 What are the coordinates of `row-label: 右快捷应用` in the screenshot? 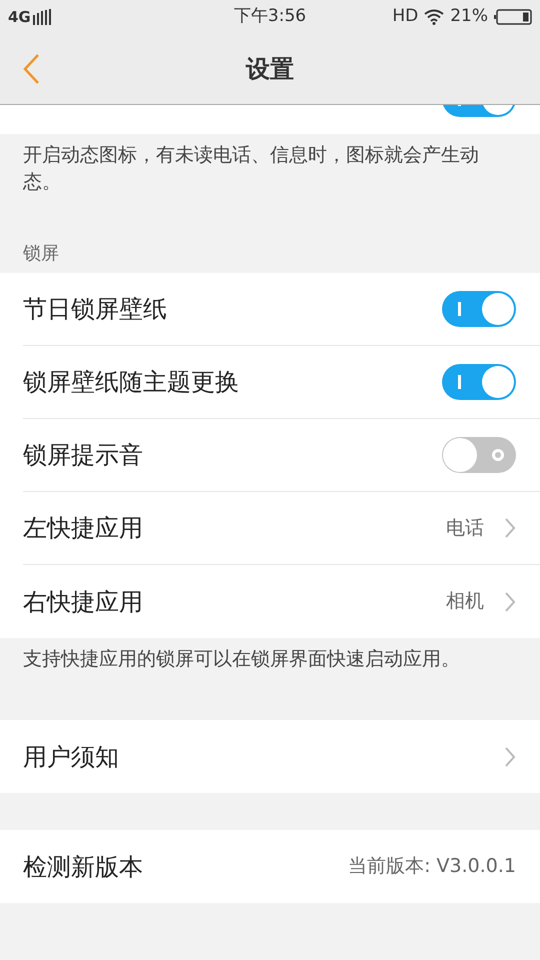 It's located at (83, 602).